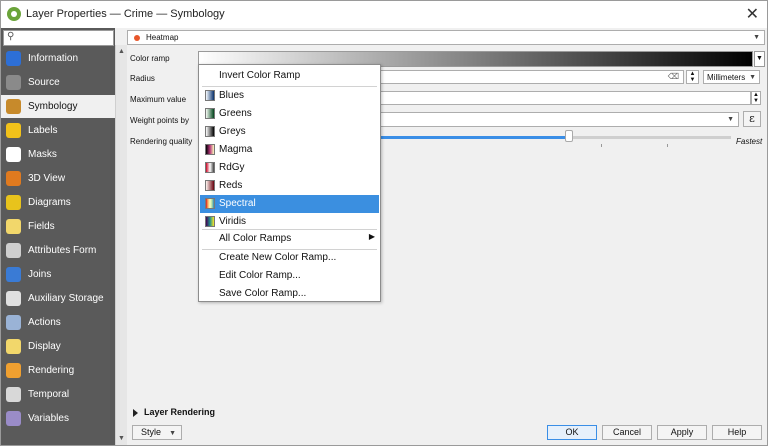 This screenshot has width=768, height=446. Describe the element at coordinates (150, 58) in the screenshot. I see `color-ramp-label: Color ramp` at that location.